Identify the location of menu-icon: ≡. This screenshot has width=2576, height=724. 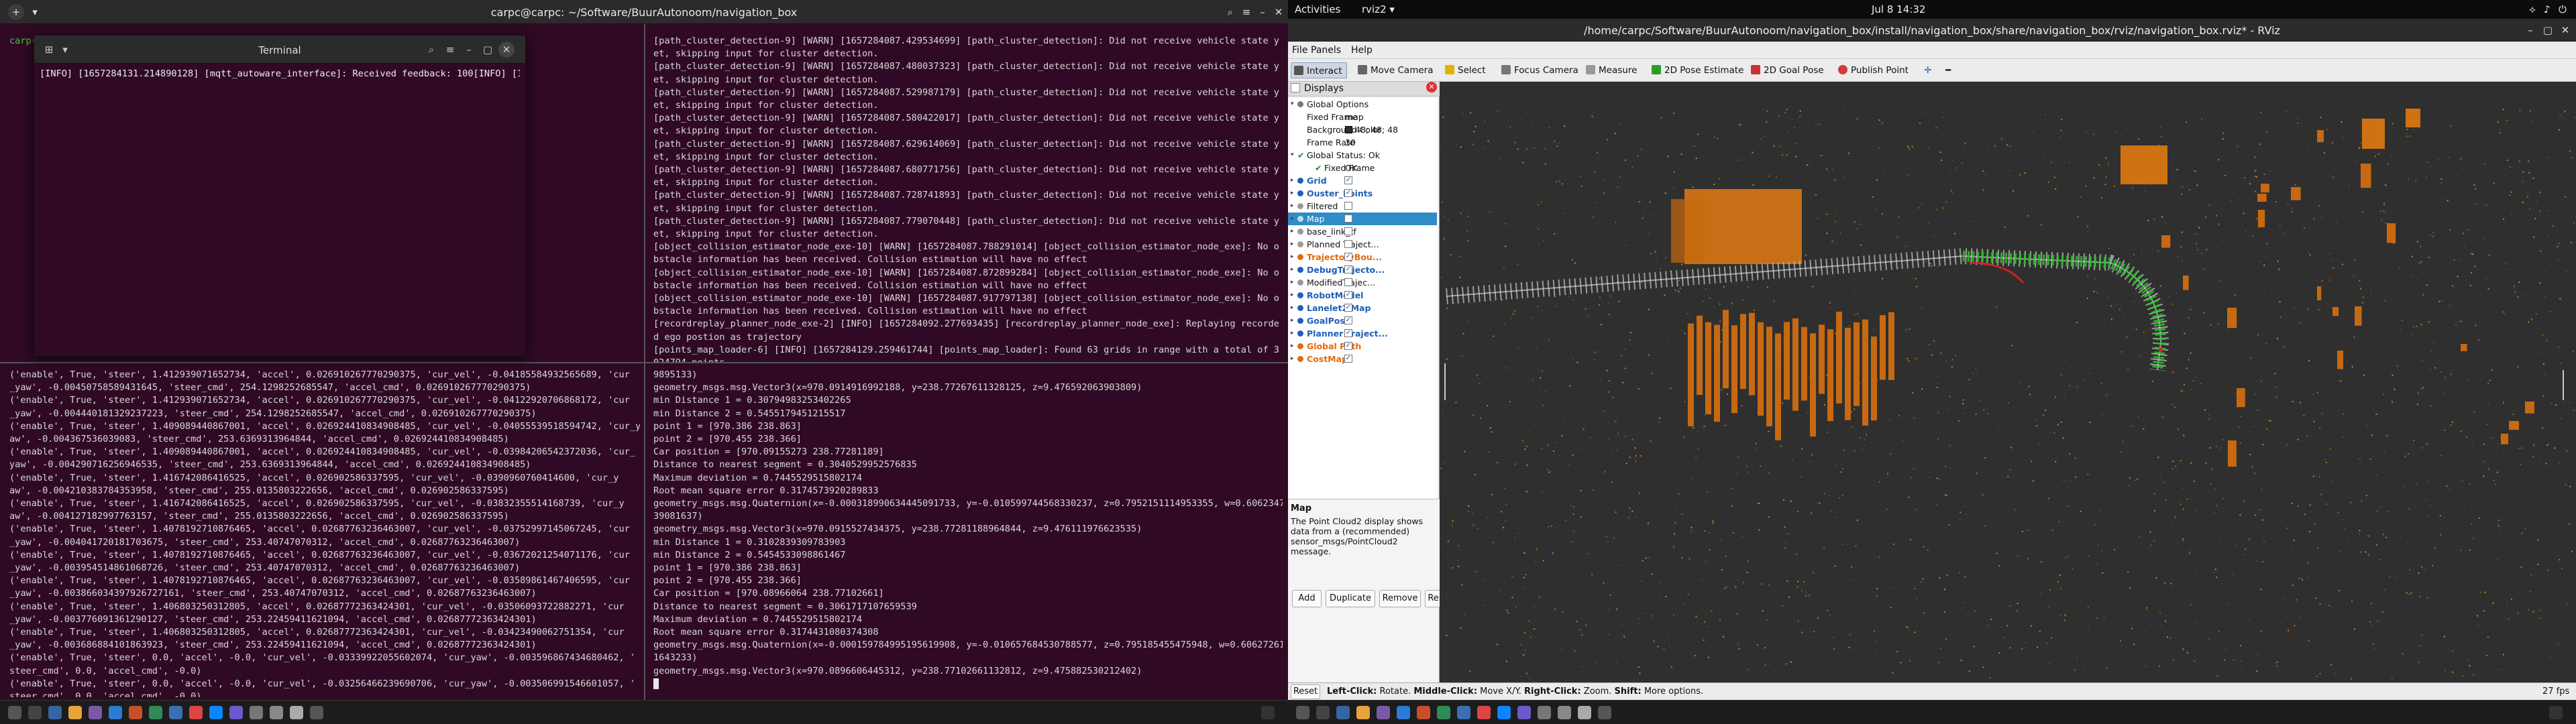
(450, 50).